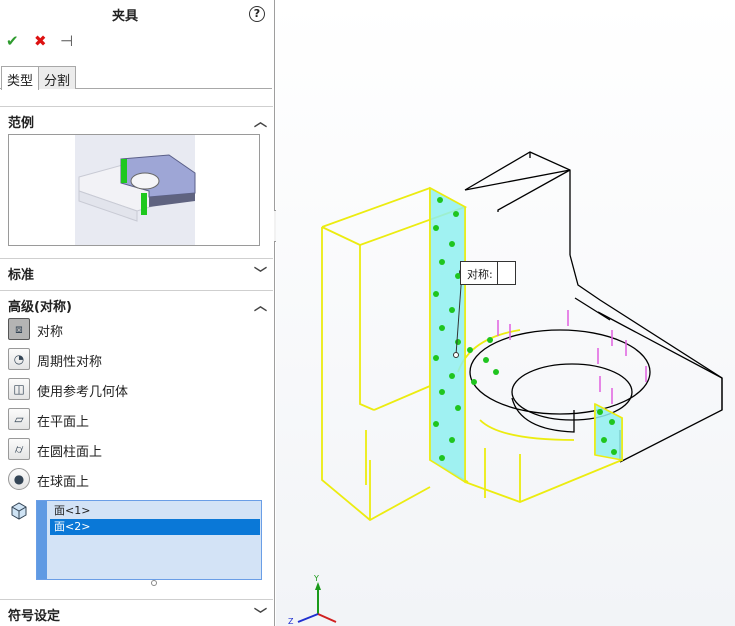  I want to click on on-spherical-face-icon: ●, so click(19, 479).